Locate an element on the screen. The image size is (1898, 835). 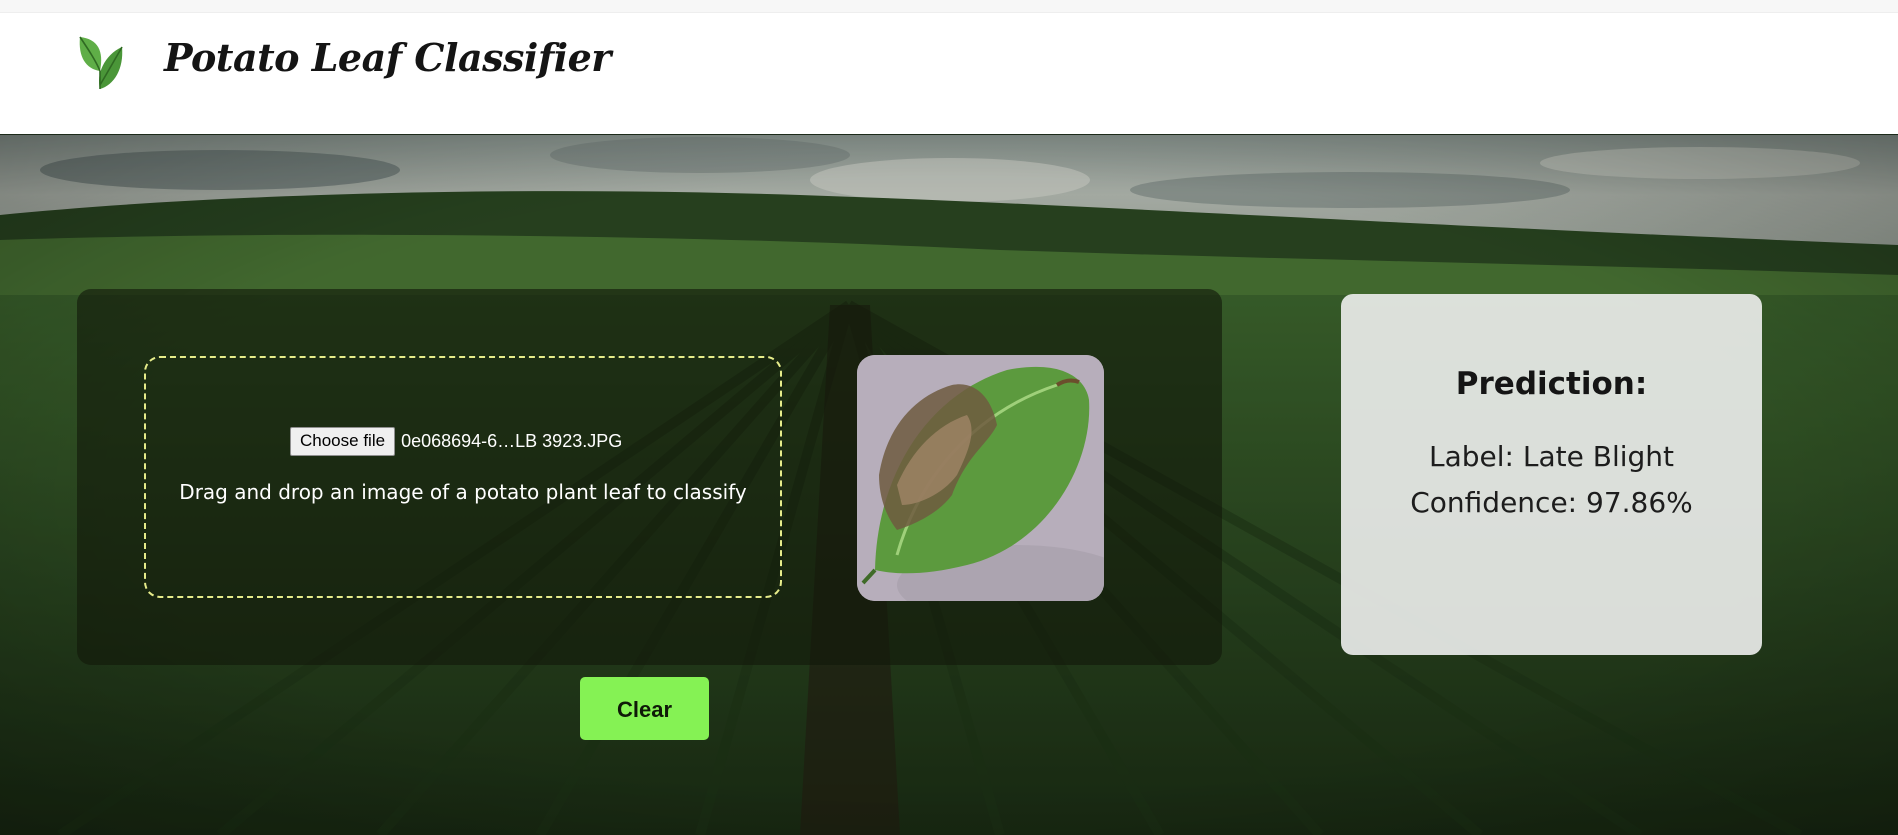
leaf-icon is located at coordinates (101, 62).